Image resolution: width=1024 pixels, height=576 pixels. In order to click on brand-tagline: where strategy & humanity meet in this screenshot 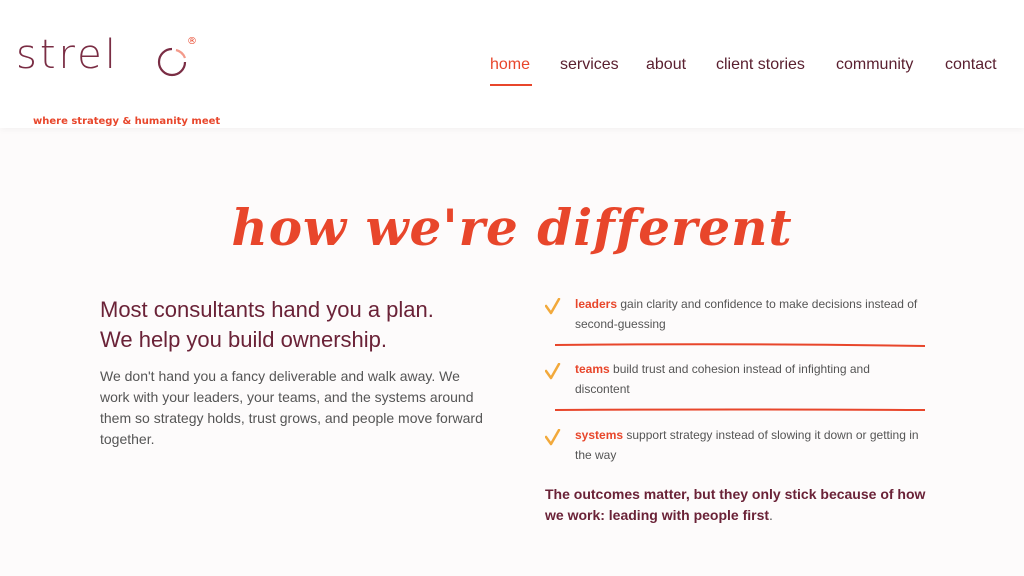, I will do `click(127, 121)`.